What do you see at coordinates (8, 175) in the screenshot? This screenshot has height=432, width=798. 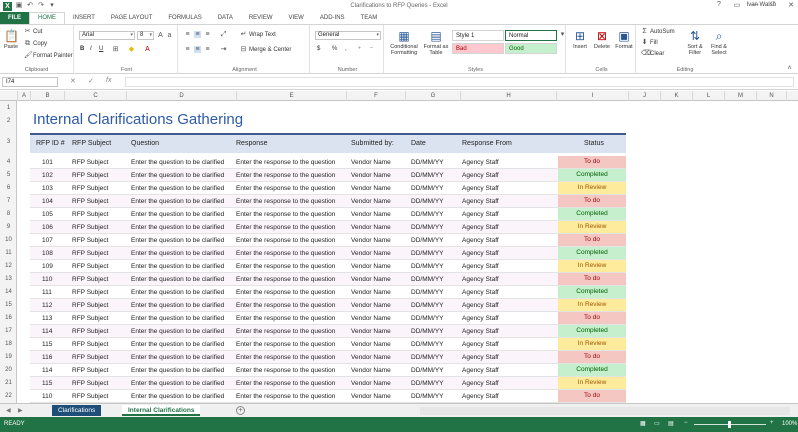 I see `row-header: 5` at bounding box center [8, 175].